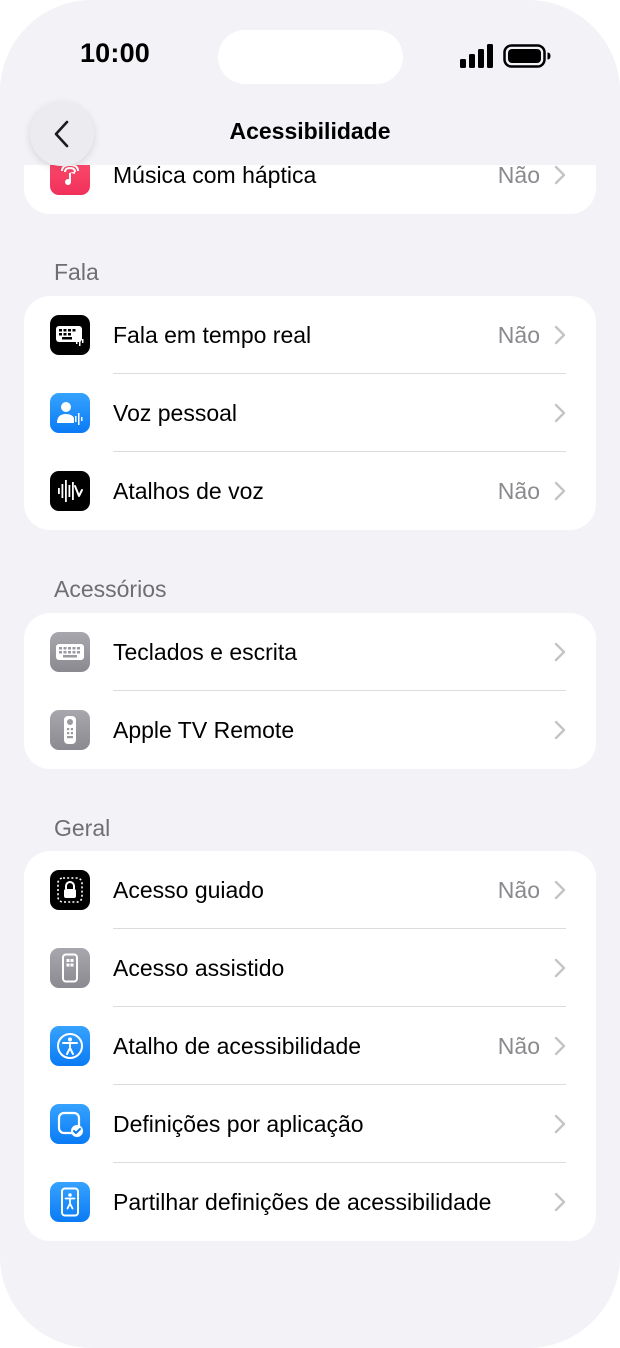 The image size is (620, 1348). What do you see at coordinates (199, 967) in the screenshot?
I see `row-label: Acesso assistido` at bounding box center [199, 967].